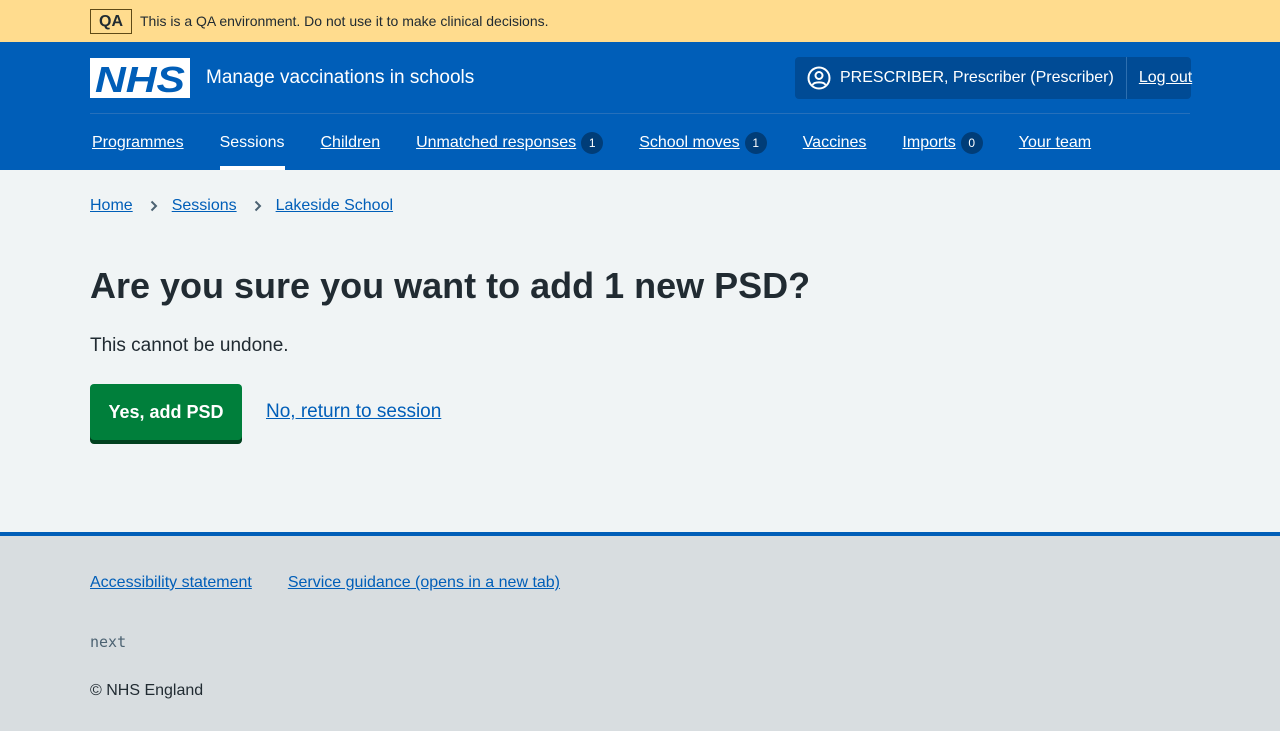 The image size is (1280, 731). What do you see at coordinates (204, 206) in the screenshot?
I see `breadcrumb-sessions: Sessions` at bounding box center [204, 206].